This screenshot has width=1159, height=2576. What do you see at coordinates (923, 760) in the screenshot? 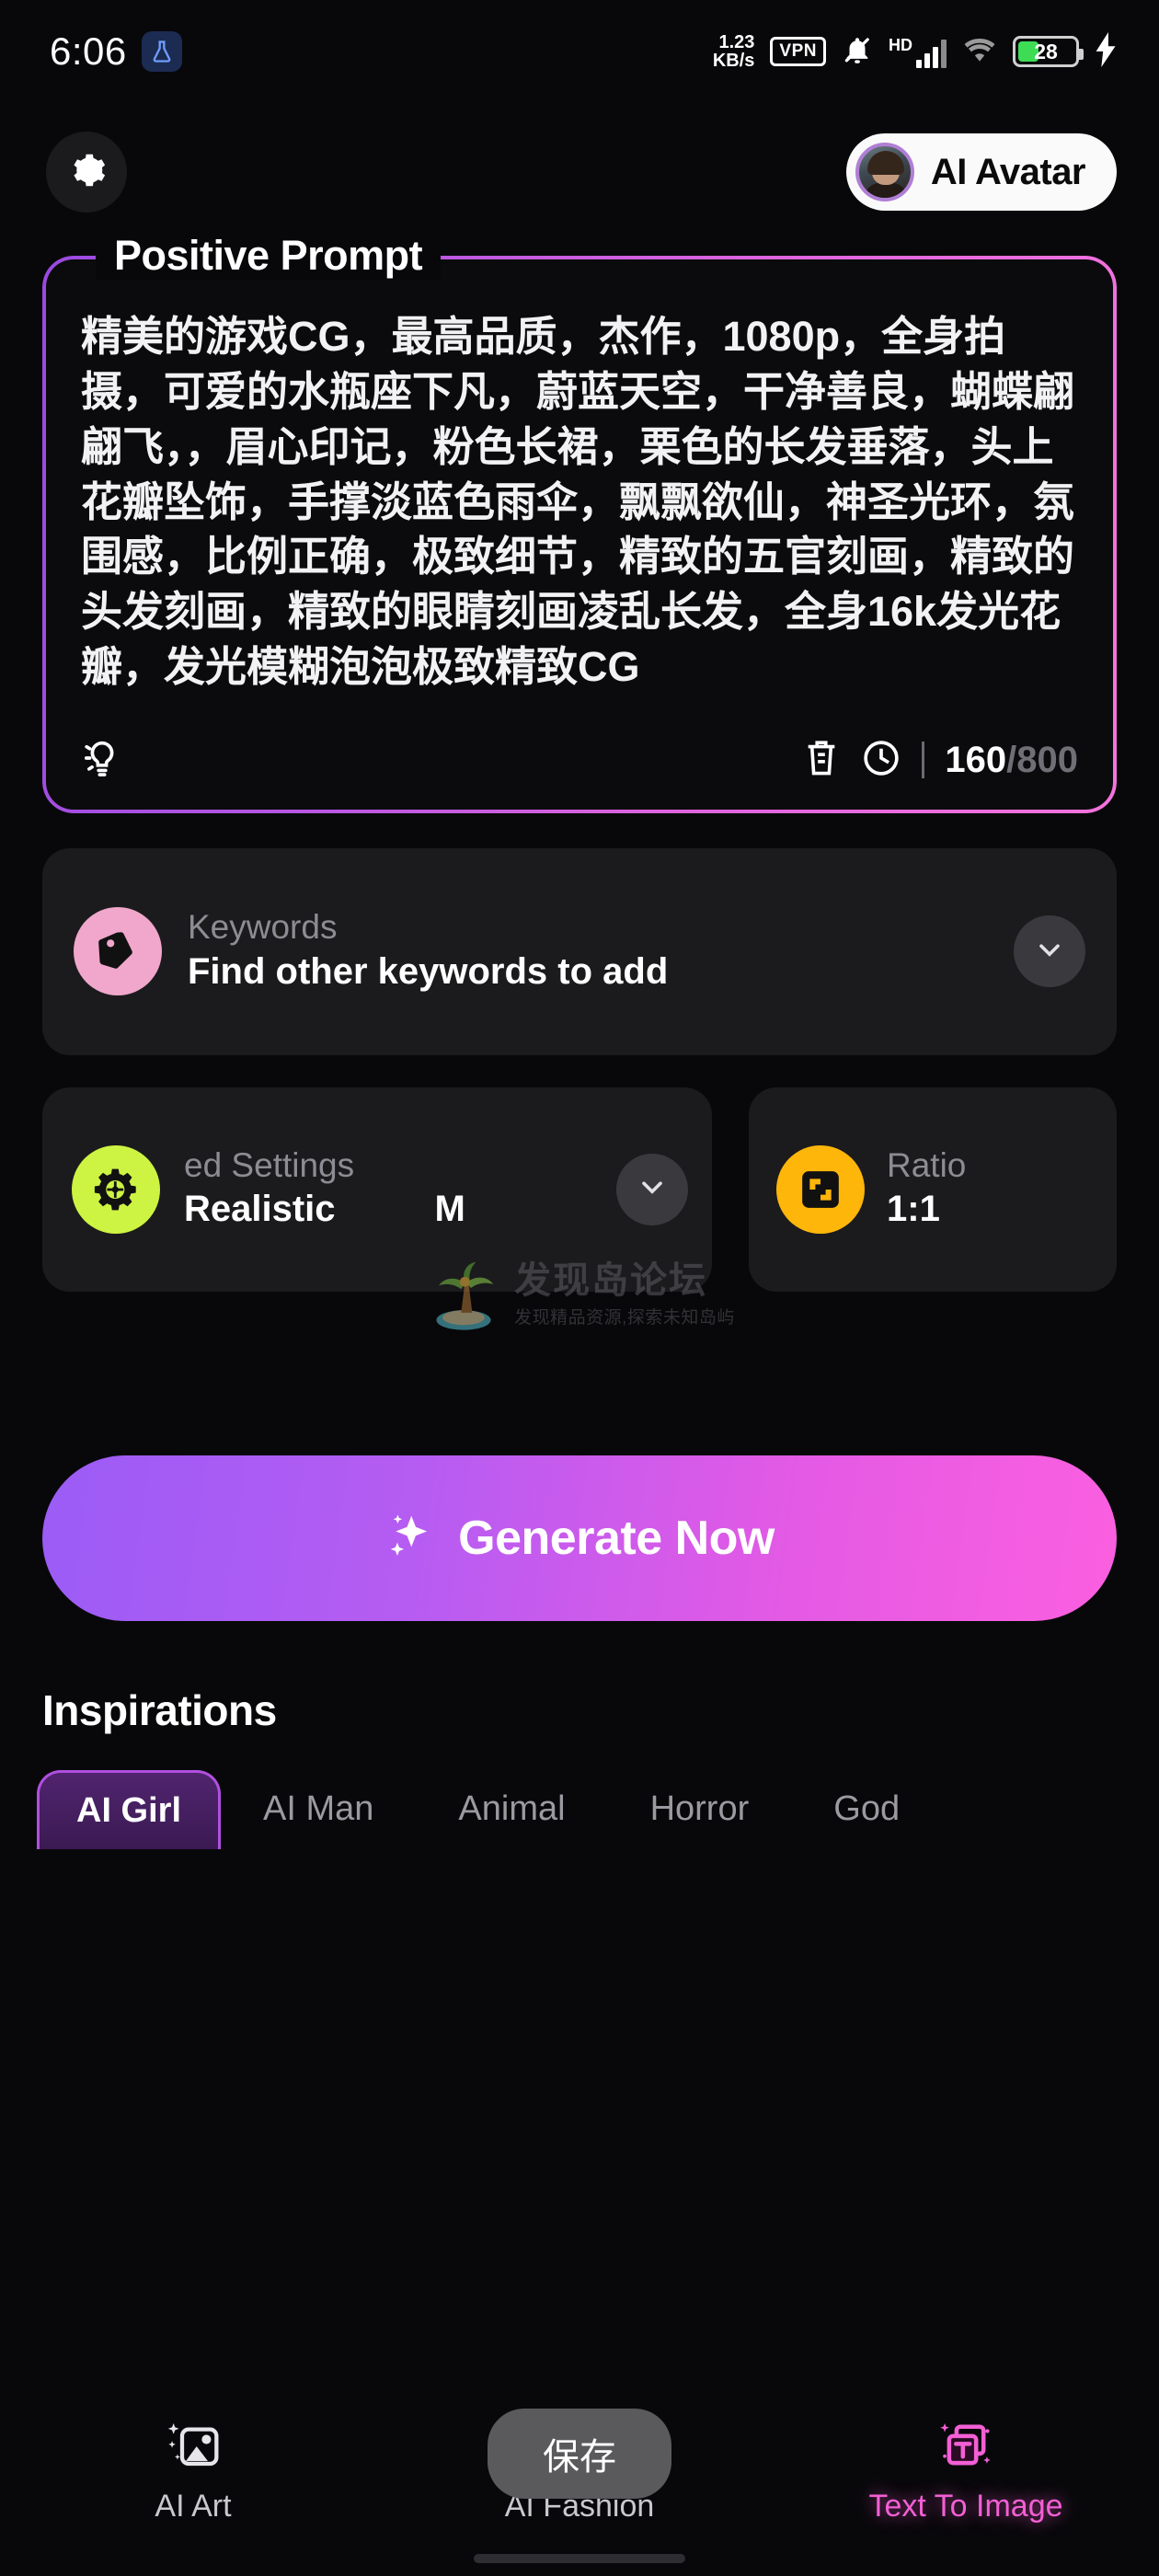
I see `toolbar-divider` at bounding box center [923, 760].